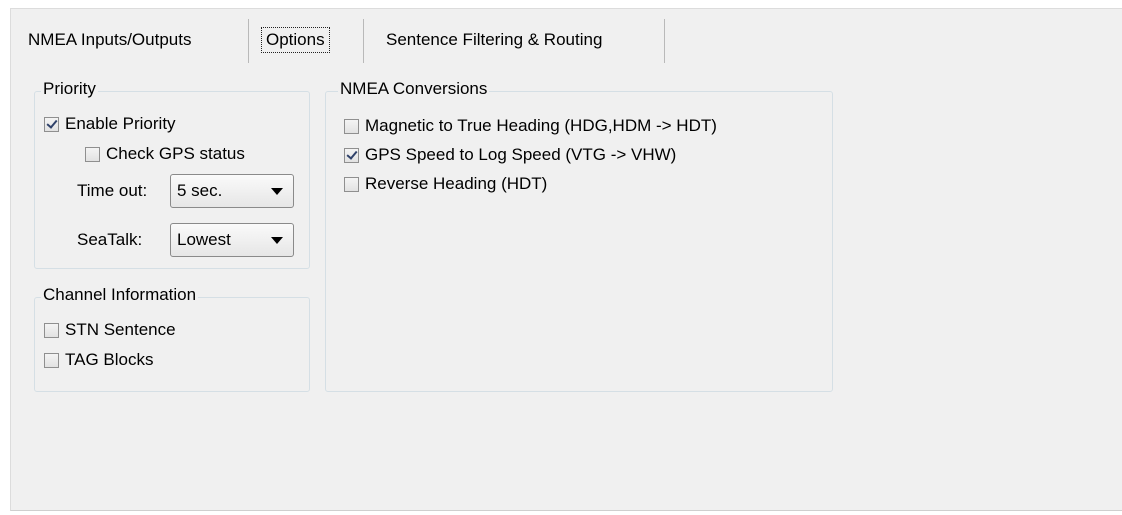 The width and height of the screenshot is (1122, 515). I want to click on checkbox-label: STN Sentence, so click(120, 329).